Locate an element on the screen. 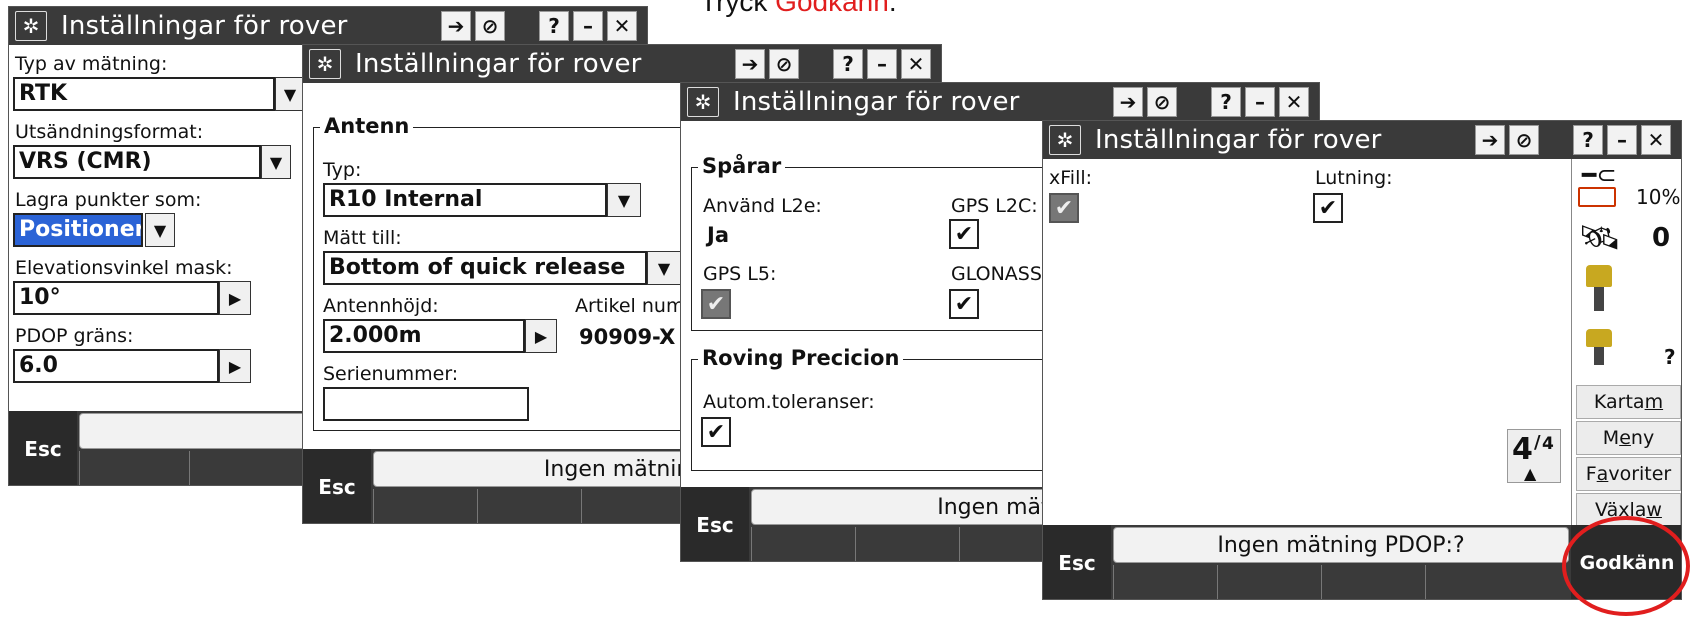 This screenshot has height=619, width=1698. page-total: 4 is located at coordinates (1548, 444).